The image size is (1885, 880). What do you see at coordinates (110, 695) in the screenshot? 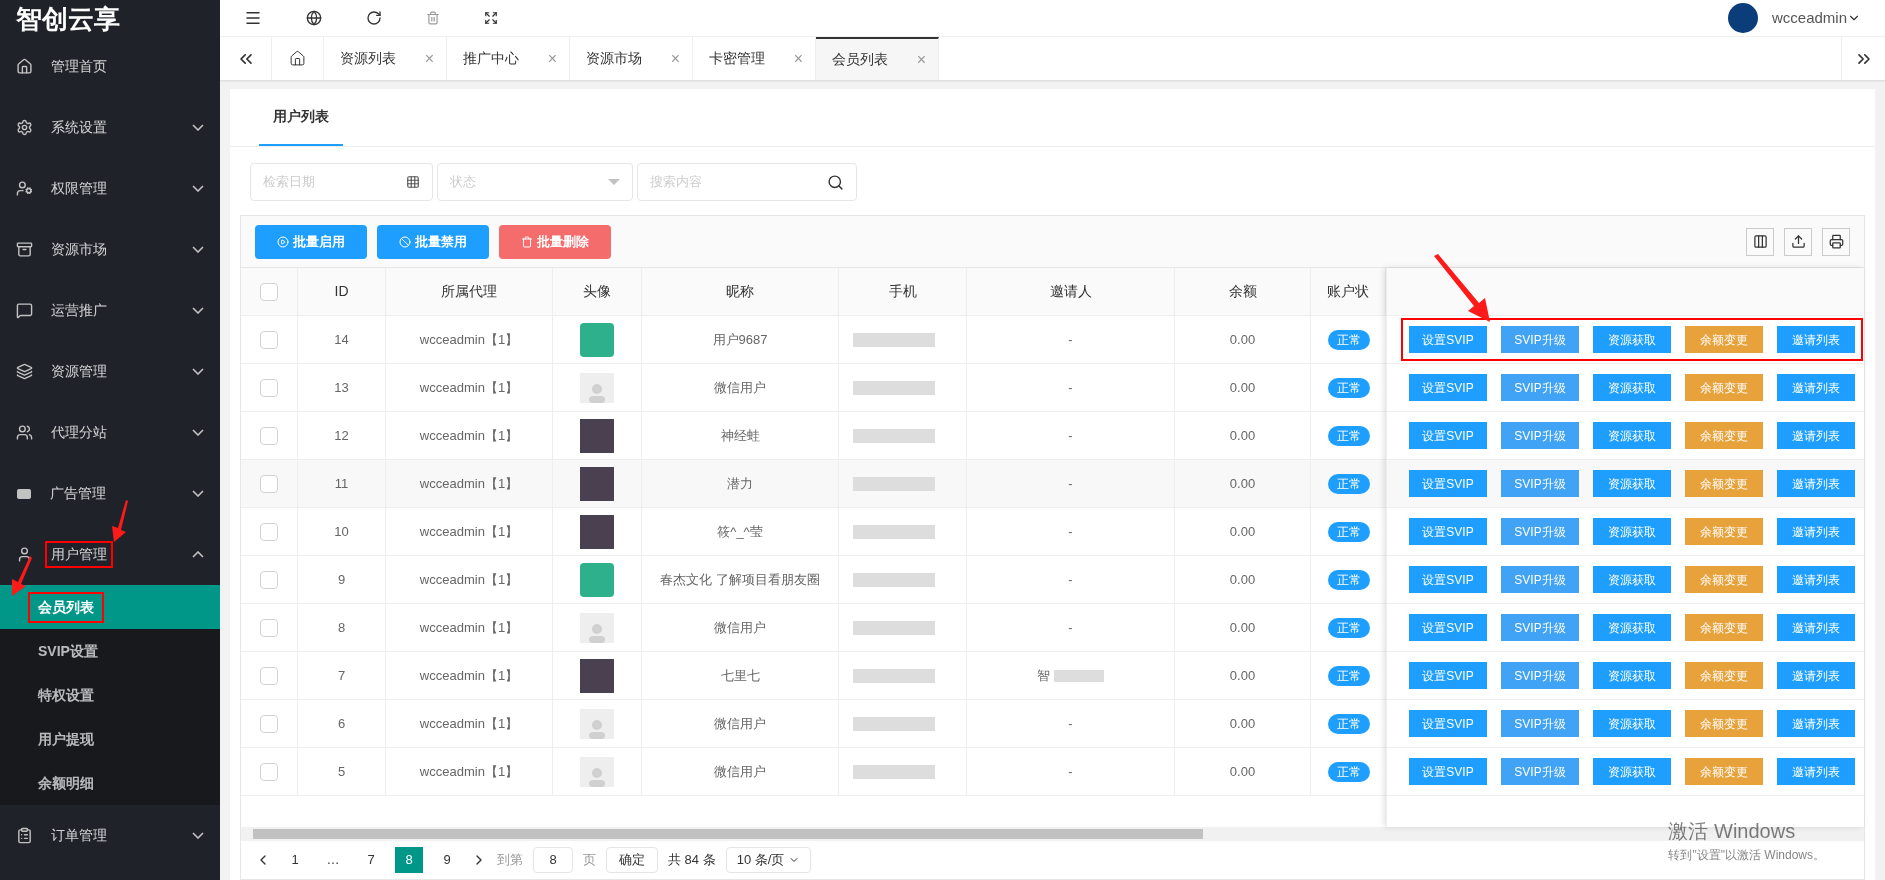
I see `submenu-item: 特权设置` at bounding box center [110, 695].